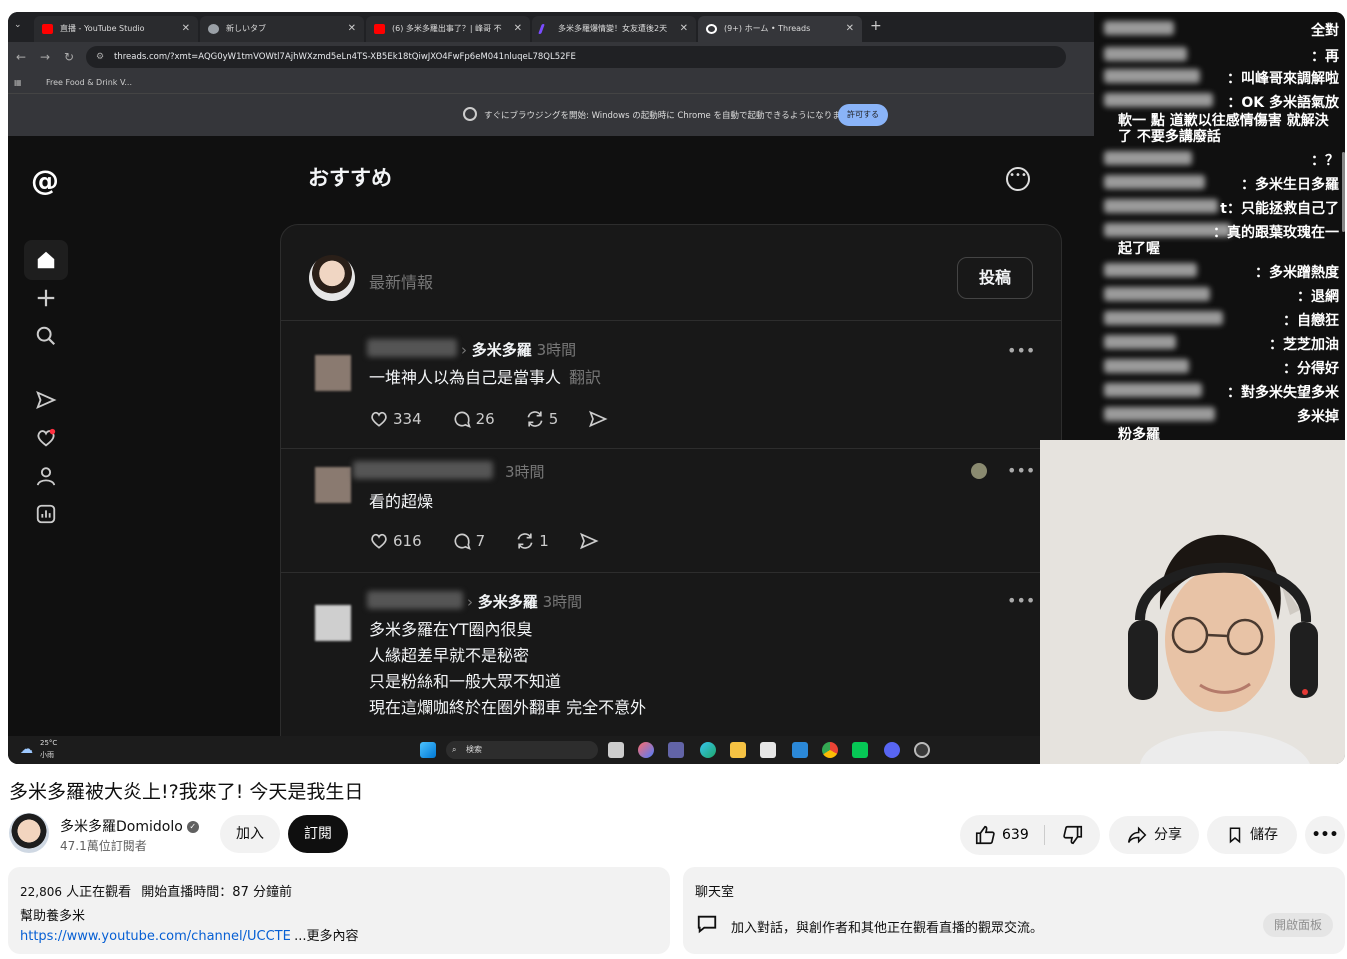 Image resolution: width=1347 pixels, height=959 pixels. I want to click on site-info-icon: ⚙, so click(100, 57).